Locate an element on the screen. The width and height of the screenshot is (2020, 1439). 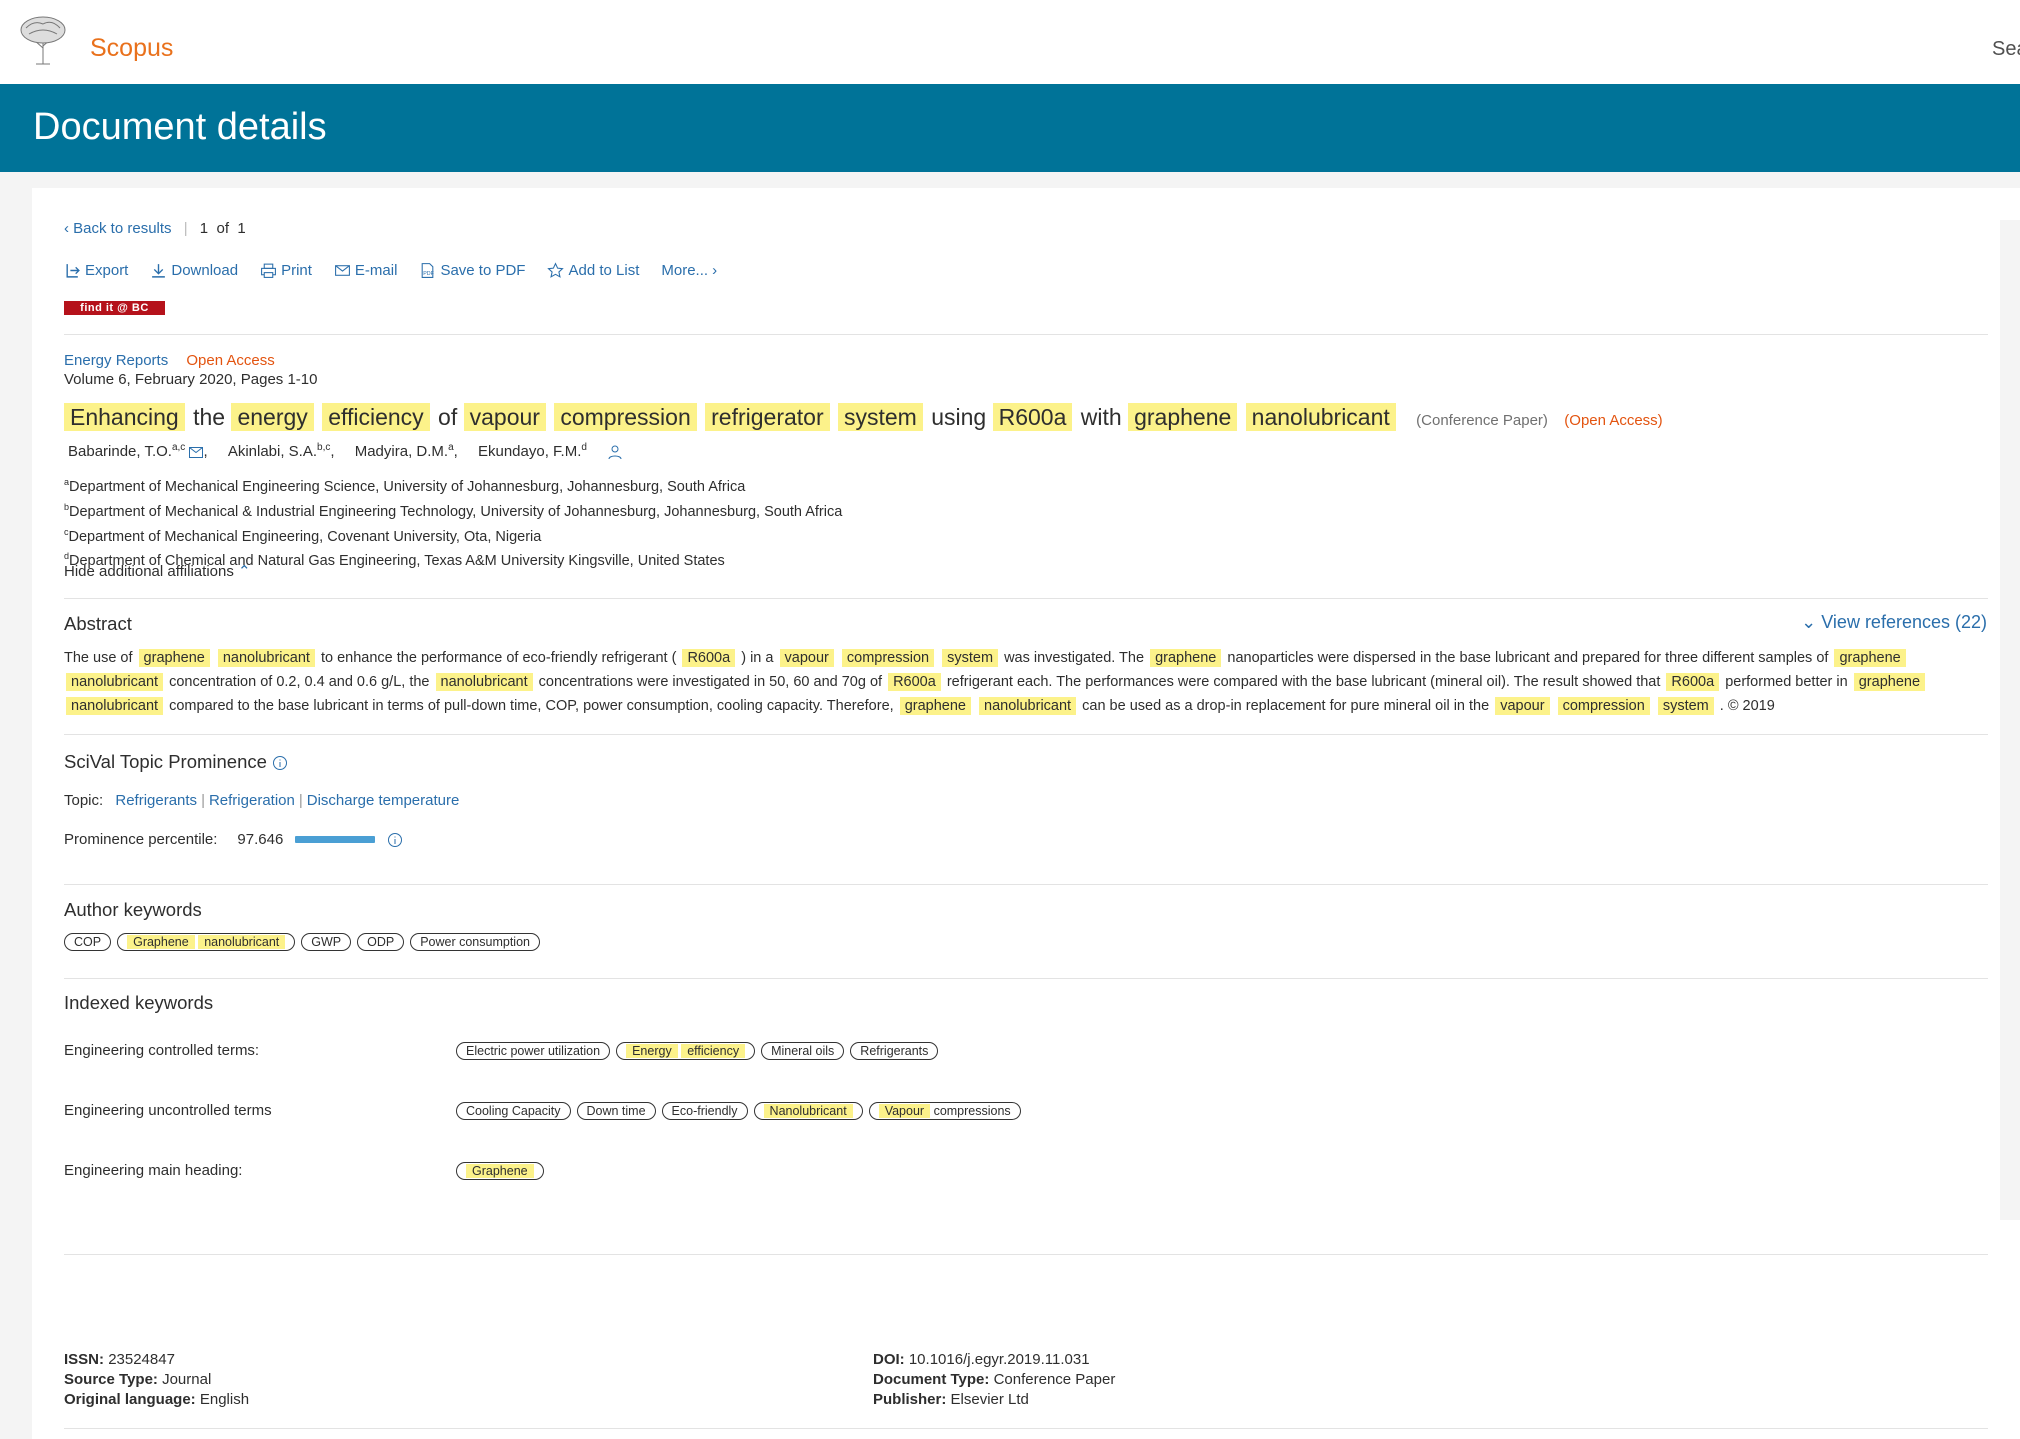
keyword-pill: Electric power utilization is located at coordinates (533, 1051).